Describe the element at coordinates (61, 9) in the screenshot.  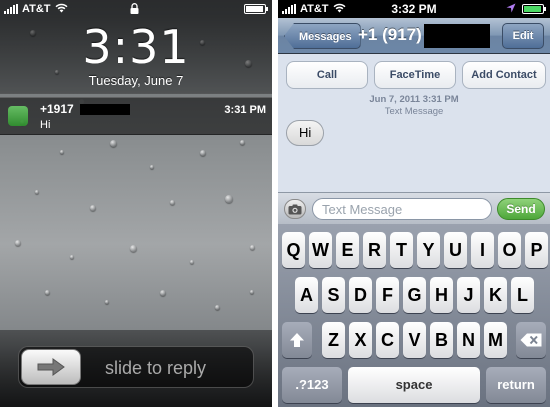
I see `wifi-icon` at that location.